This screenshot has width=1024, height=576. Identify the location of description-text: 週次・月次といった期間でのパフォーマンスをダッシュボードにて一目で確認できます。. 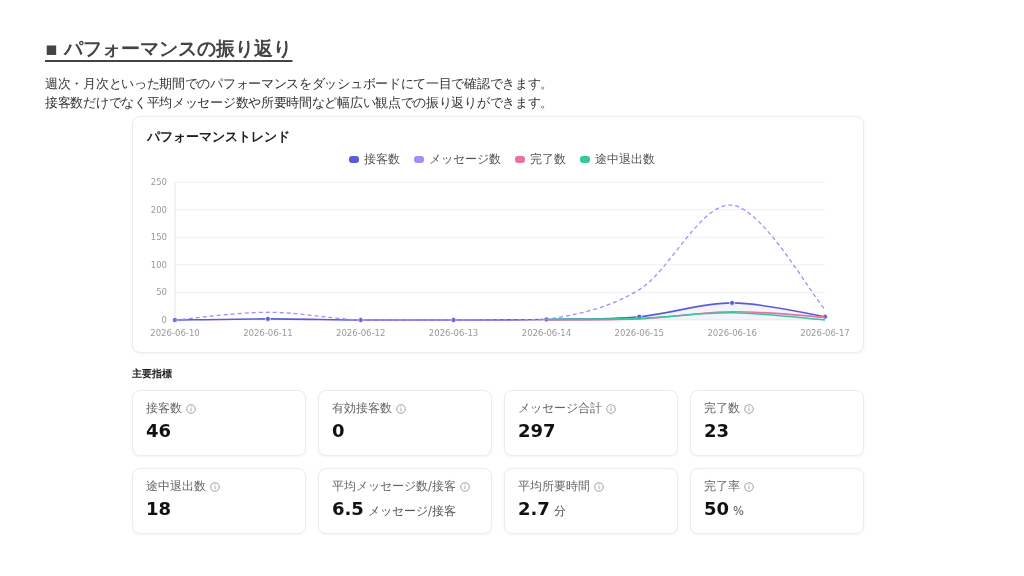
(299, 84).